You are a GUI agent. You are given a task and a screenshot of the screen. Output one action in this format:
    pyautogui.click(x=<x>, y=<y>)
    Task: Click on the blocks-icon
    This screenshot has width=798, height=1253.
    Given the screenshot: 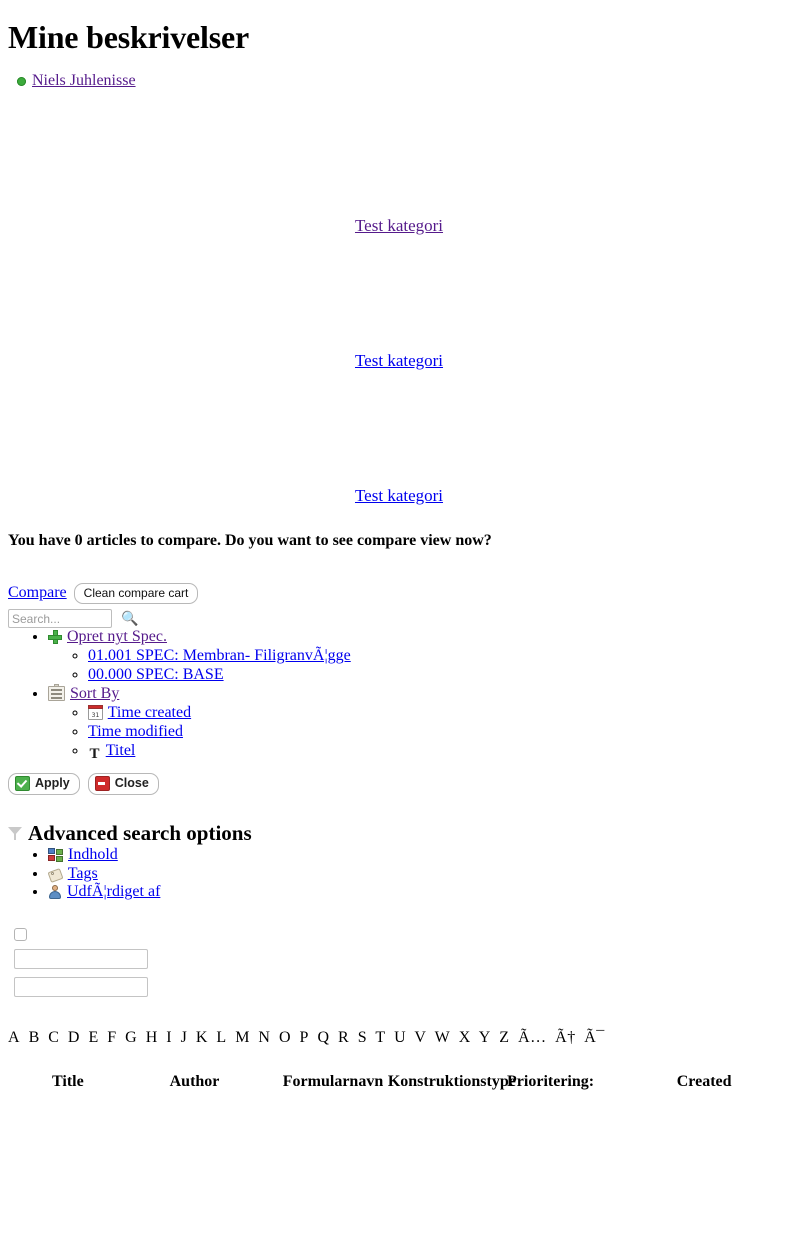 What is the action you would take?
    pyautogui.click(x=55, y=854)
    